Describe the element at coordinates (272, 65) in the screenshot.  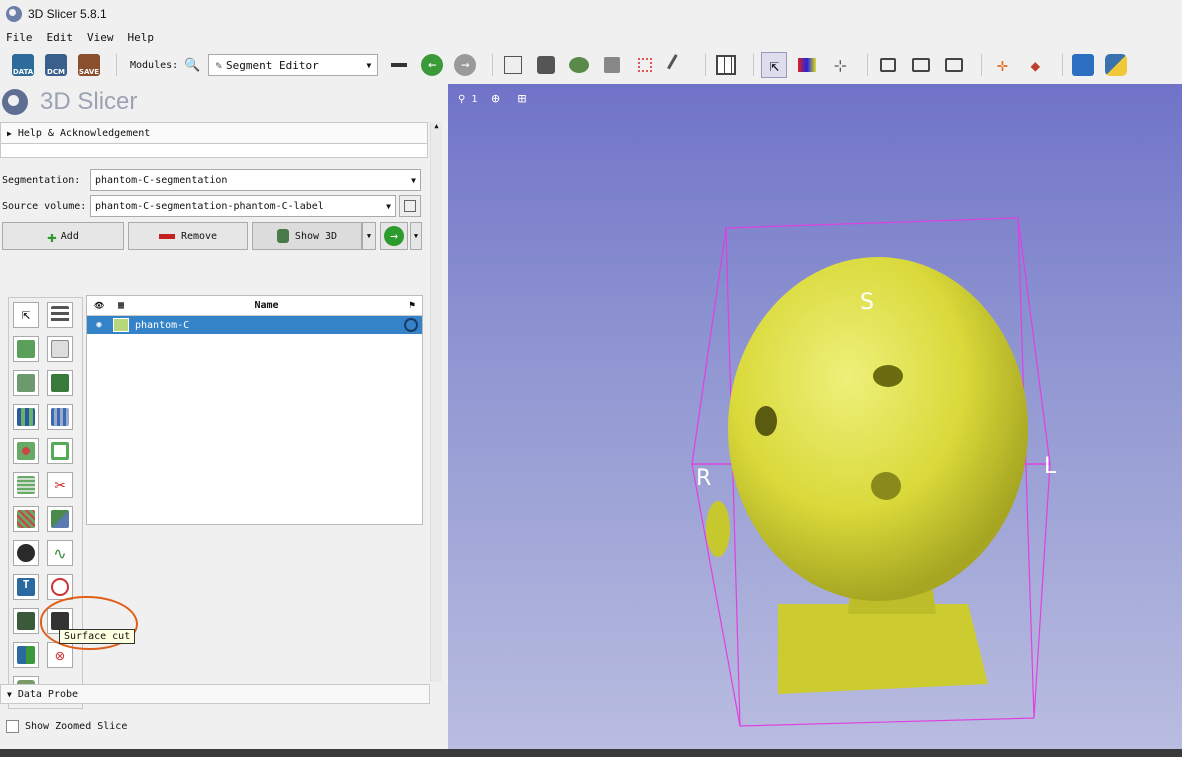
I see `module-selector-value: Segment Editor` at that location.